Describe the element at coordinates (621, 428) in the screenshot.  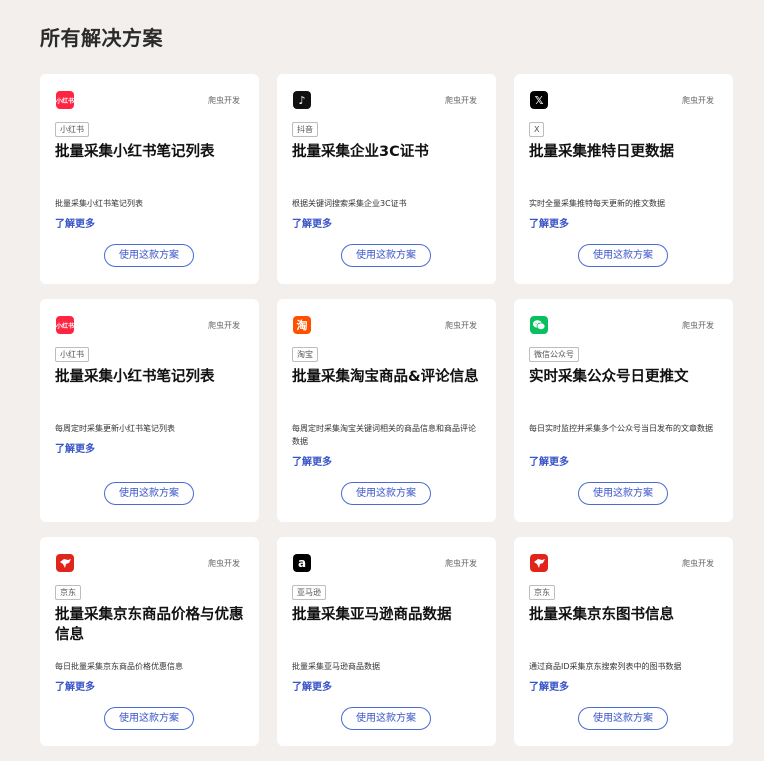
I see `card-description: 每日实时监控并采集多个公众号当日发布的文章数据` at that location.